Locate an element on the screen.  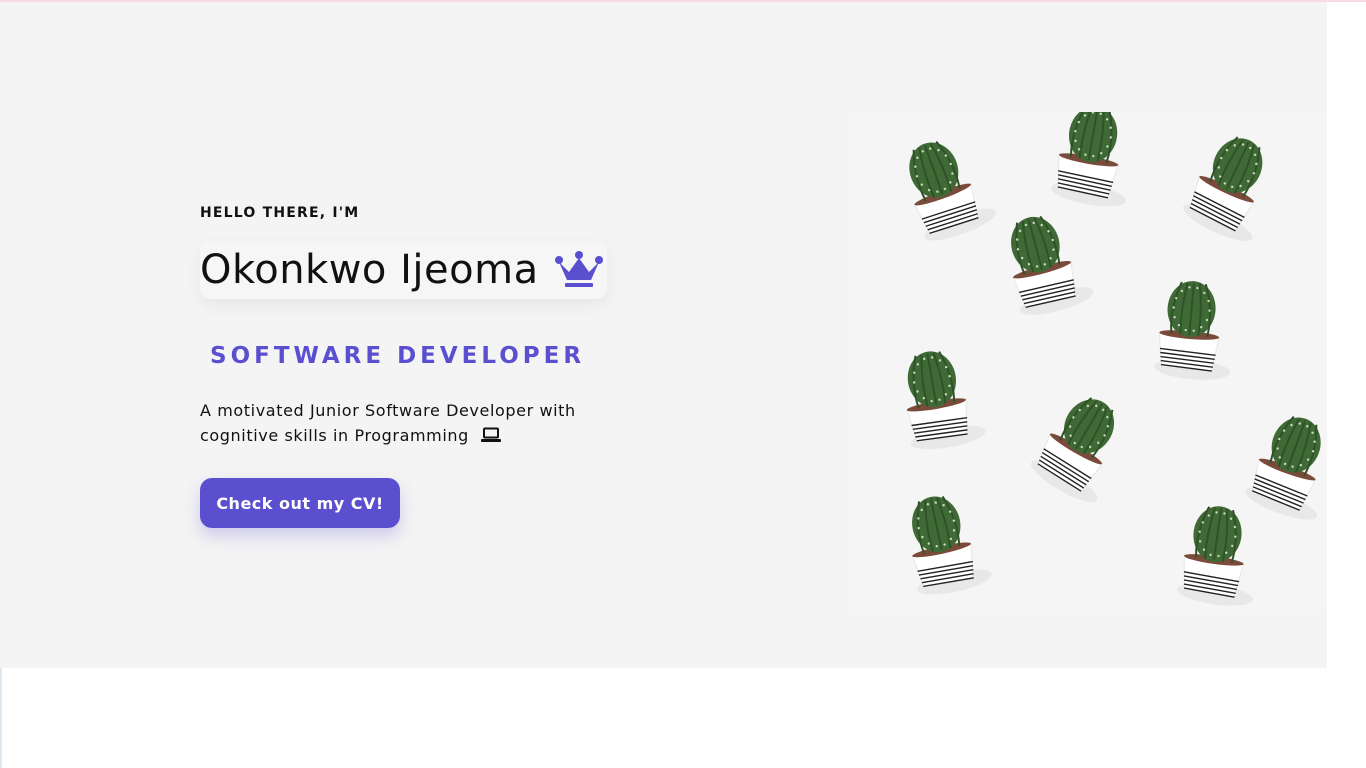
job-title: SOFTWARE DEVELOPER is located at coordinates (398, 356).